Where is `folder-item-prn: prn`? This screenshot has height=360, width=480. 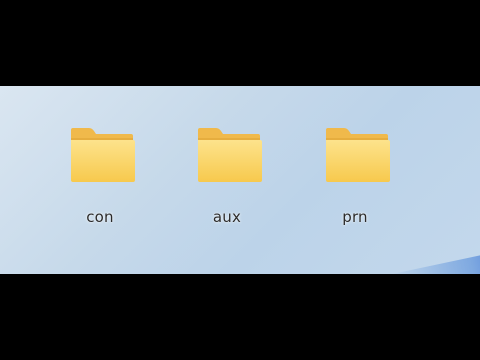
folder-item-prn: prn is located at coordinates (355, 184).